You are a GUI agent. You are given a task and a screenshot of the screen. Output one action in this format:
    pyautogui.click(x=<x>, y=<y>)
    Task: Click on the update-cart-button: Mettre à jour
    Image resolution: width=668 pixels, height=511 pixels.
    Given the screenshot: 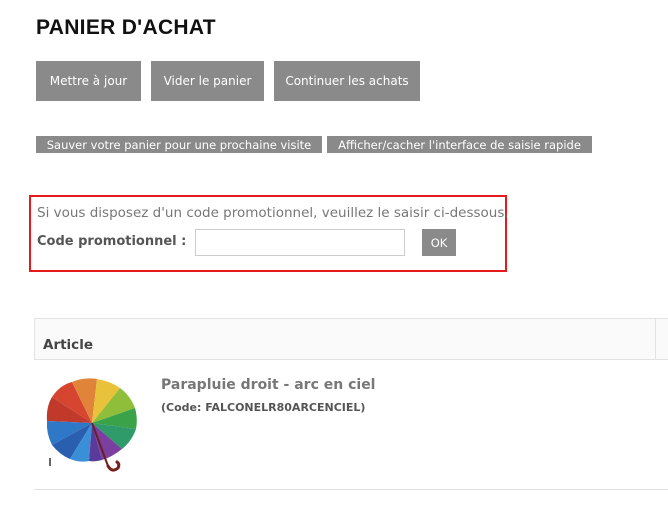 What is the action you would take?
    pyautogui.click(x=88, y=81)
    